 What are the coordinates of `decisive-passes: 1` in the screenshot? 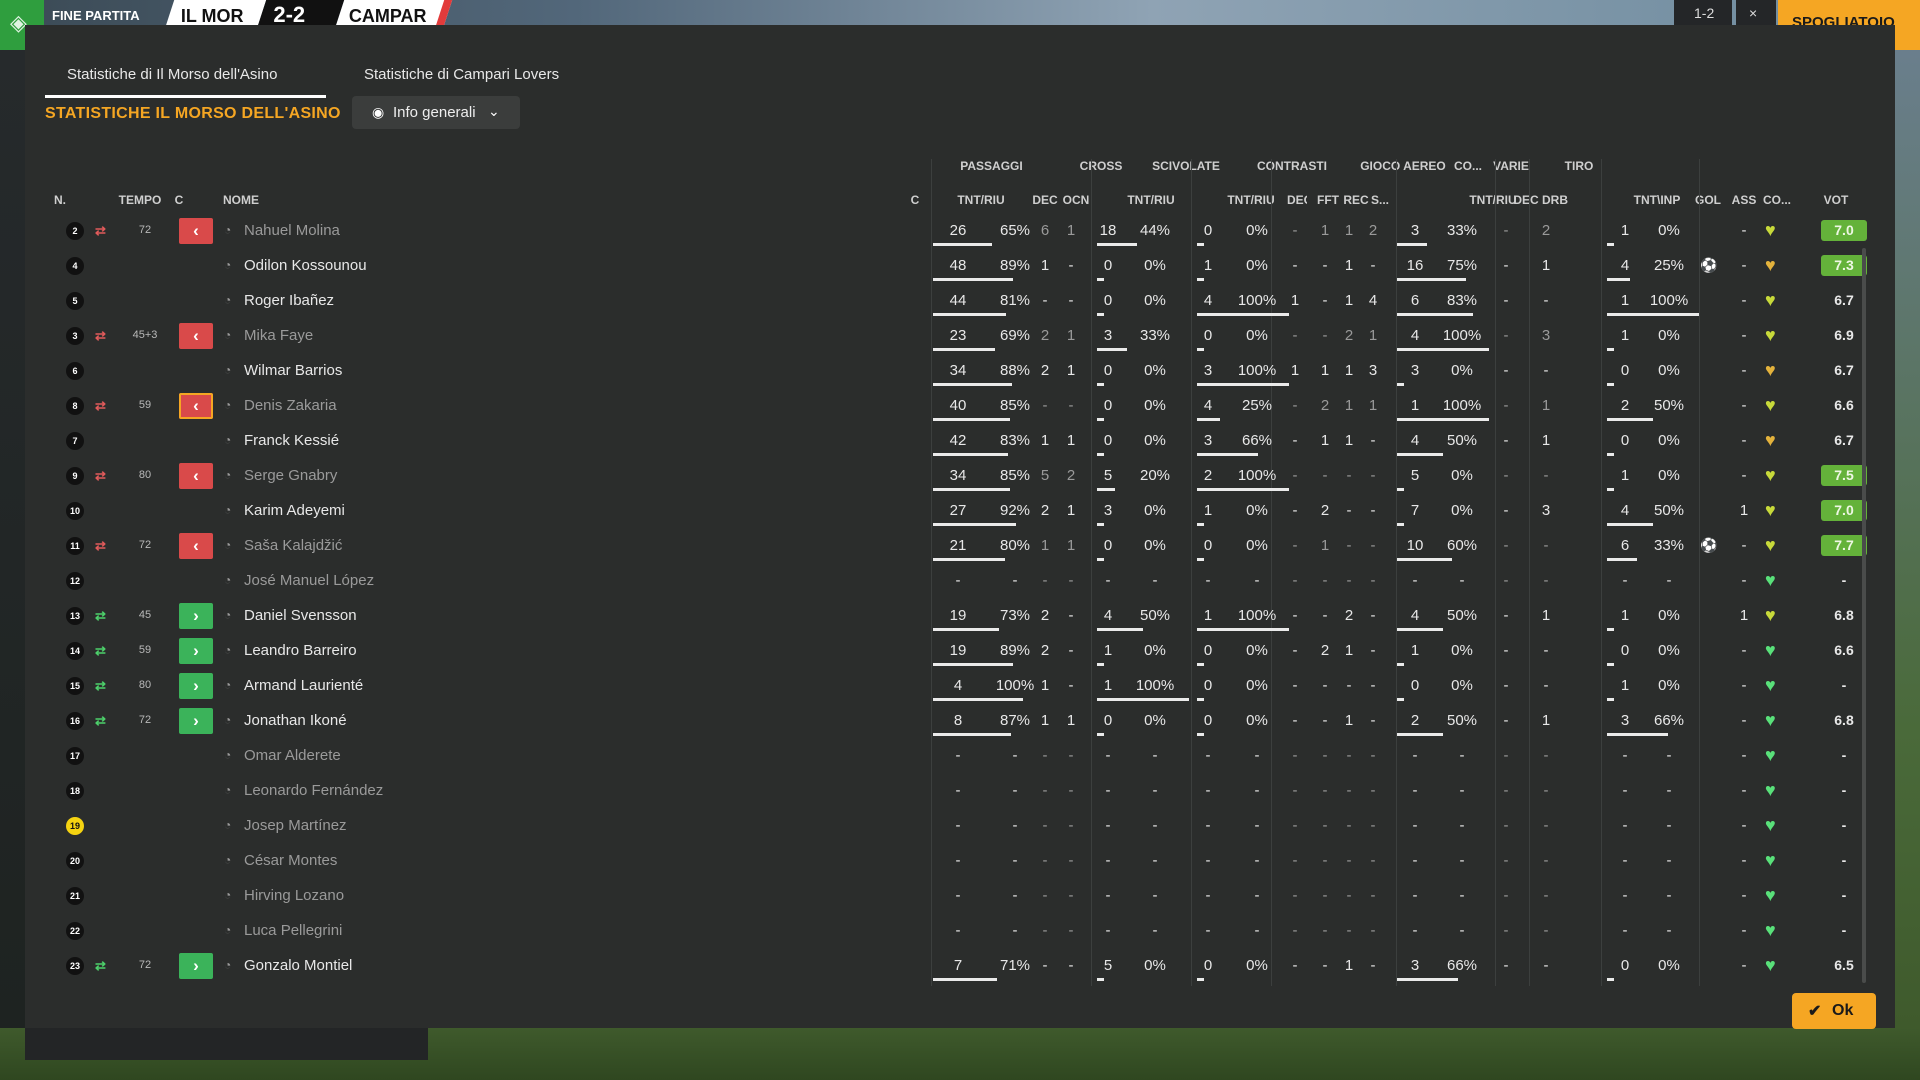 It's located at (1045, 685).